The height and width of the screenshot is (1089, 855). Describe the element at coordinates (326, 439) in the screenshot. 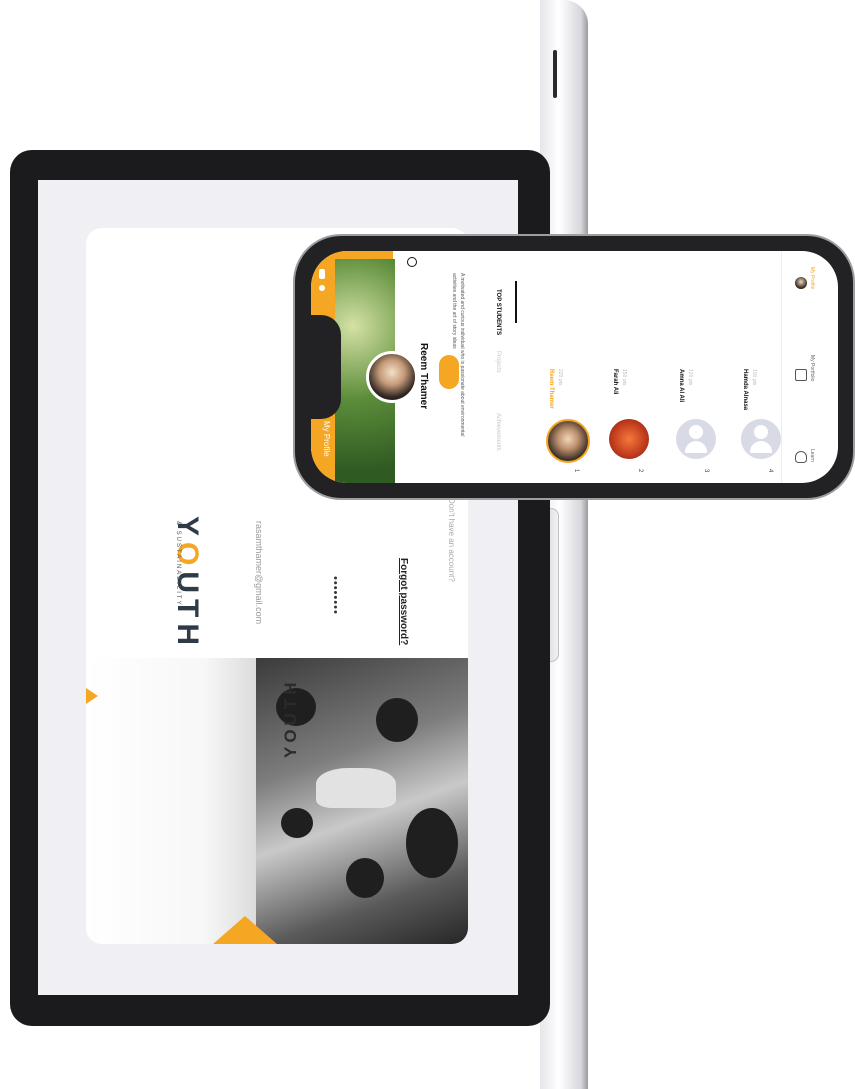

I see `header-title: My Profile` at that location.